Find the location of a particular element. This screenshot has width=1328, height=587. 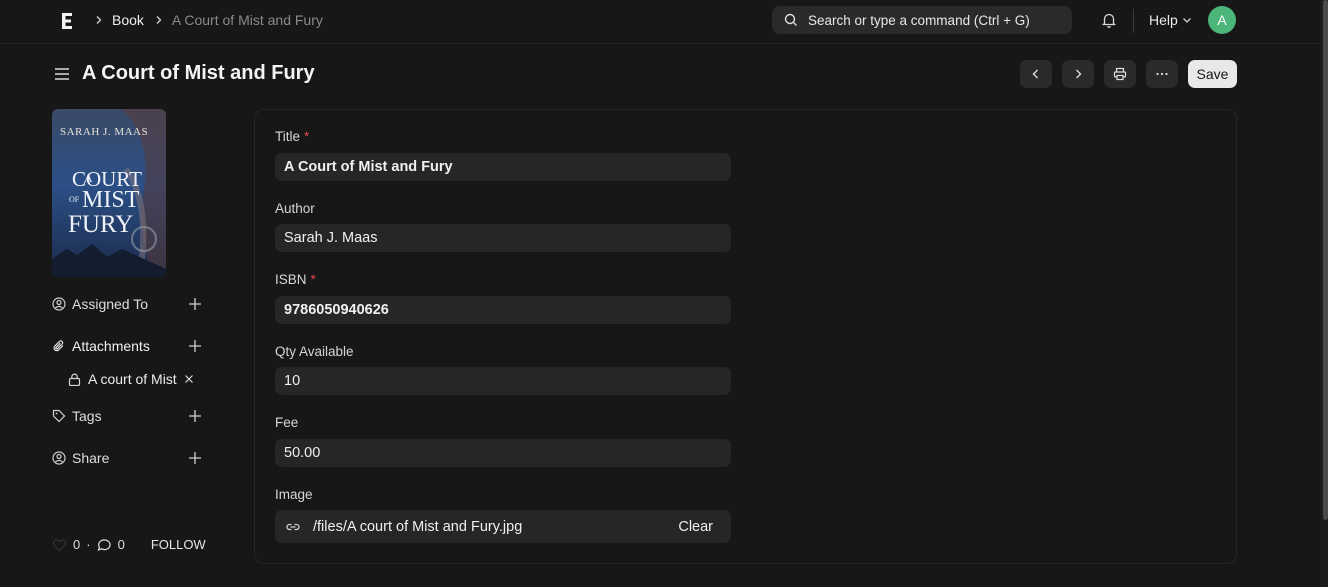

cover-title-fury: FURY is located at coordinates (101, 224).